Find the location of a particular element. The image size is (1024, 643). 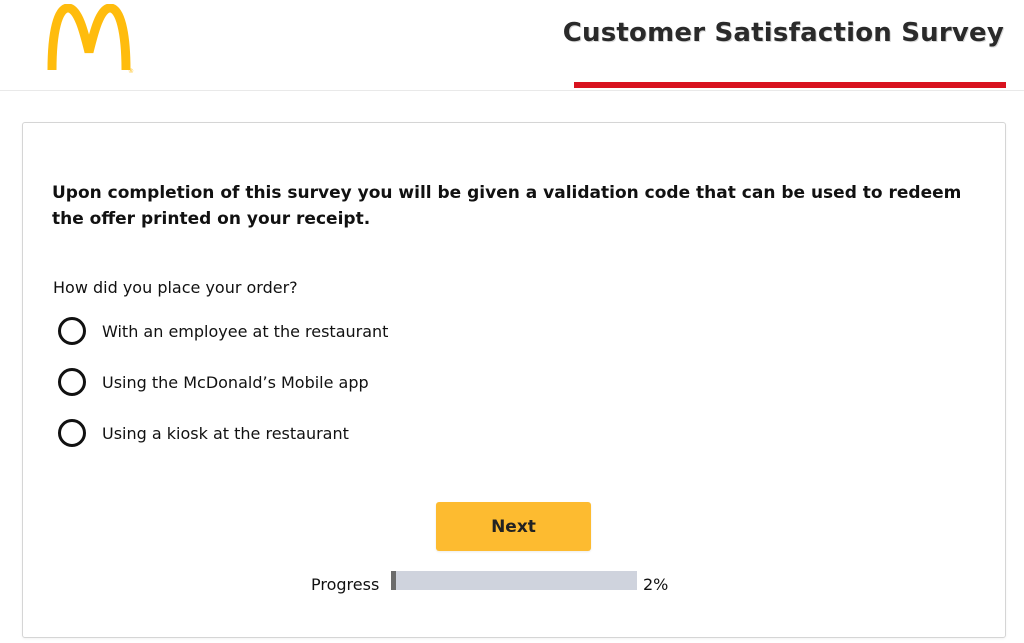

option-employee: With an employee at the restaurant is located at coordinates (223, 331).